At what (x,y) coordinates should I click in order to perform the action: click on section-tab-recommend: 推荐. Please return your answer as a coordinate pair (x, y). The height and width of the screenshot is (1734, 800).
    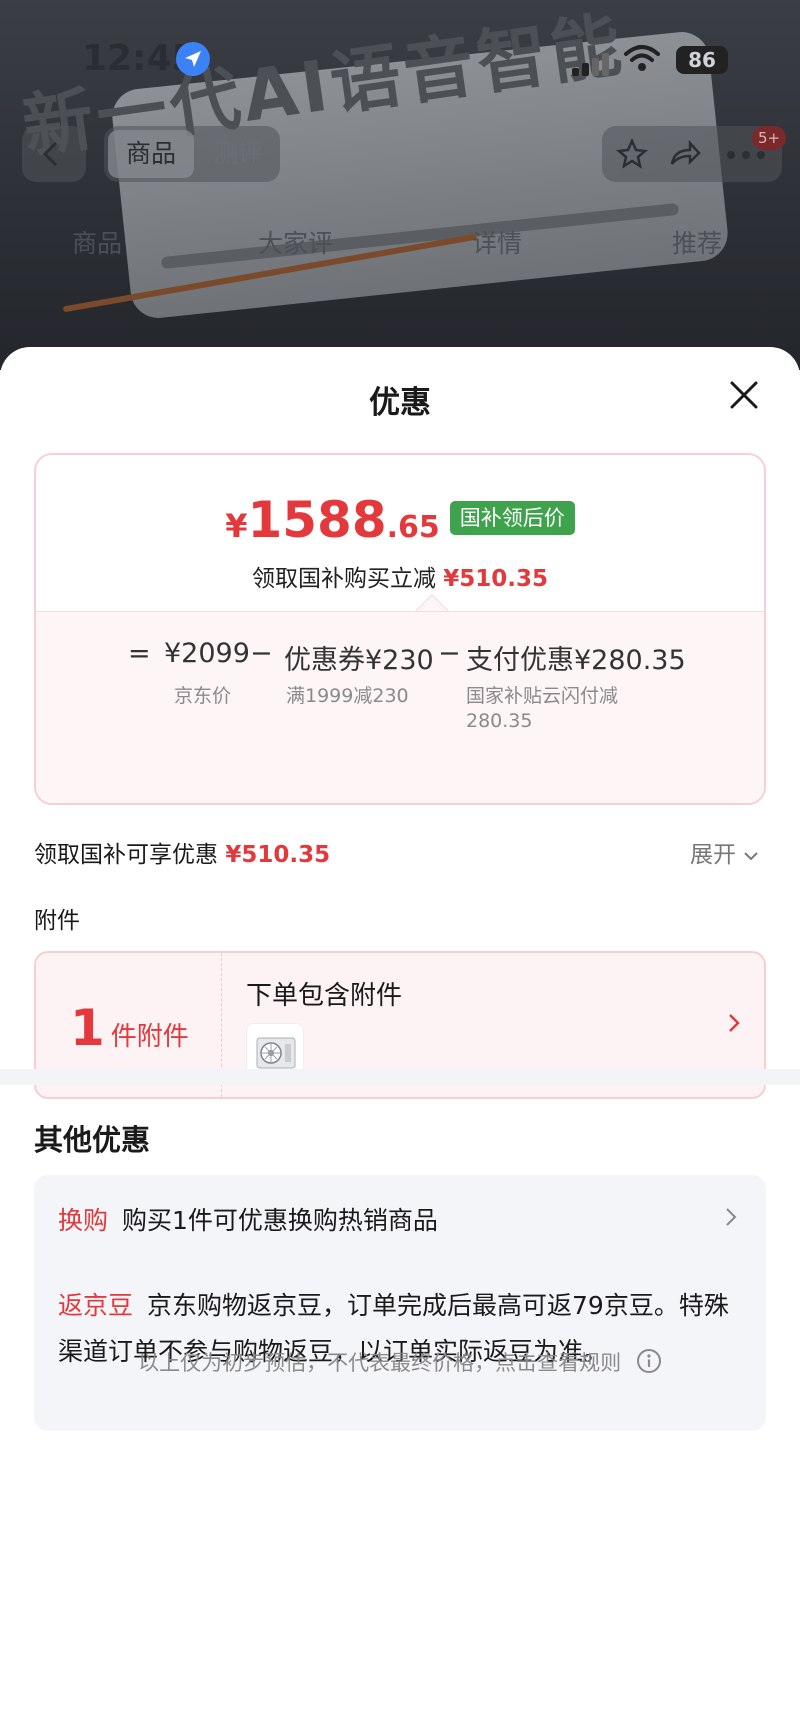
    Looking at the image, I should click on (697, 242).